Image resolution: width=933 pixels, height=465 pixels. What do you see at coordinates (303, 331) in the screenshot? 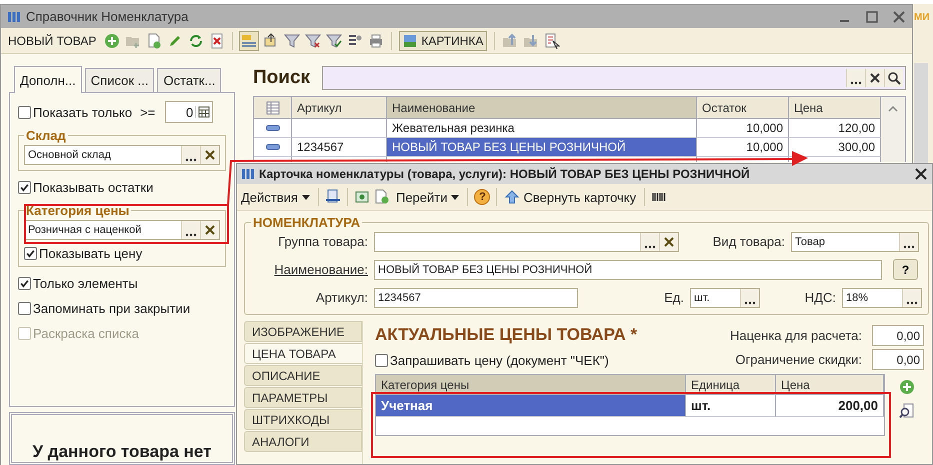
I see `side-tab: ИЗОБРАЖЕНИЕ` at bounding box center [303, 331].